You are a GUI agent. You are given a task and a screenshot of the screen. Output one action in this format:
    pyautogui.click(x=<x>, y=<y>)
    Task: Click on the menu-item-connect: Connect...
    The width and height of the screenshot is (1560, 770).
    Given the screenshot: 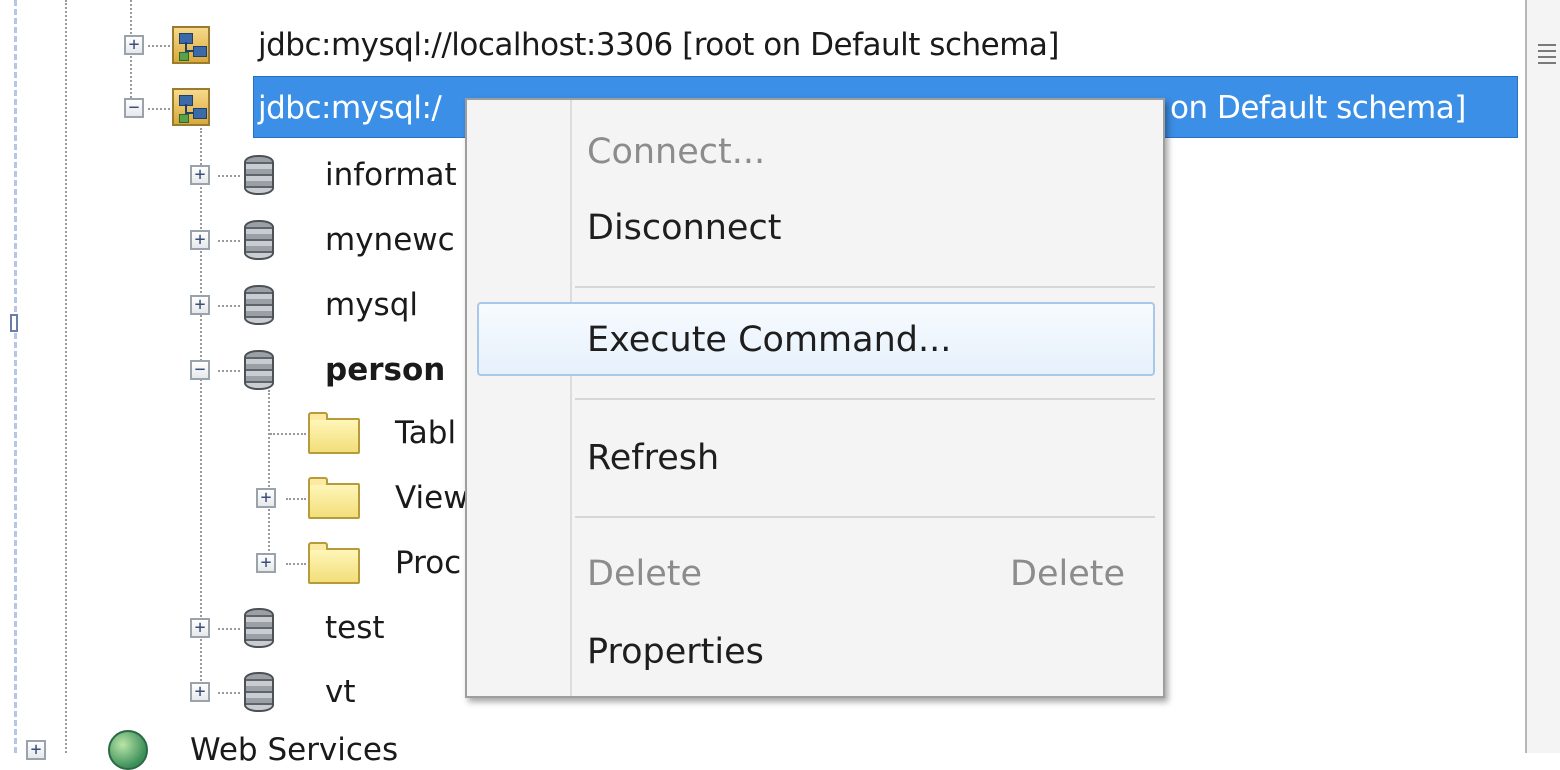 What is the action you would take?
    pyautogui.click(x=676, y=152)
    